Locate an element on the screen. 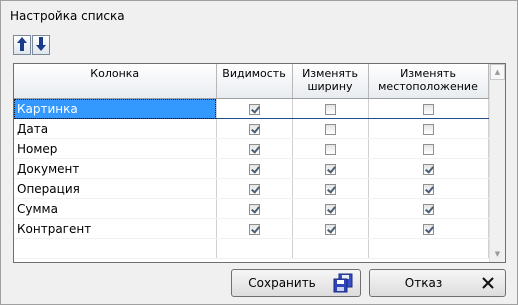 Image resolution: width=518 pixels, height=305 pixels. floppy-disk-icon is located at coordinates (343, 283).